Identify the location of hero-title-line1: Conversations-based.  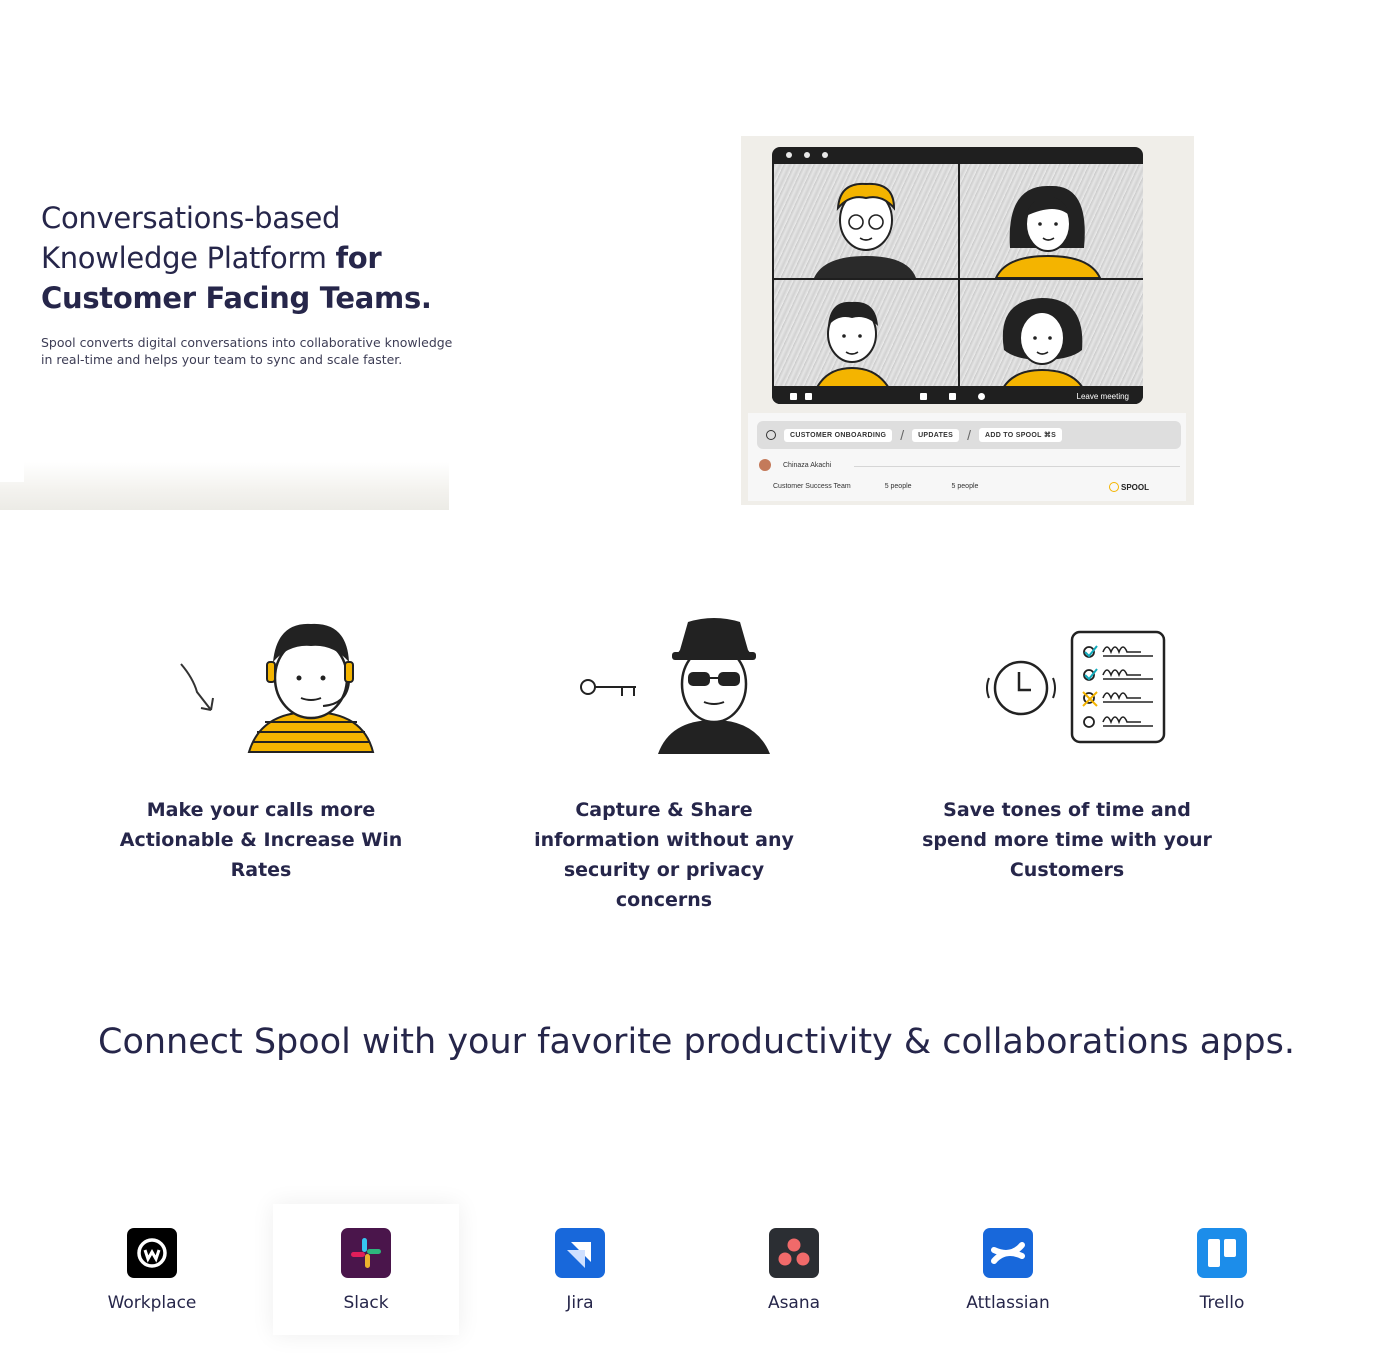
(191, 218).